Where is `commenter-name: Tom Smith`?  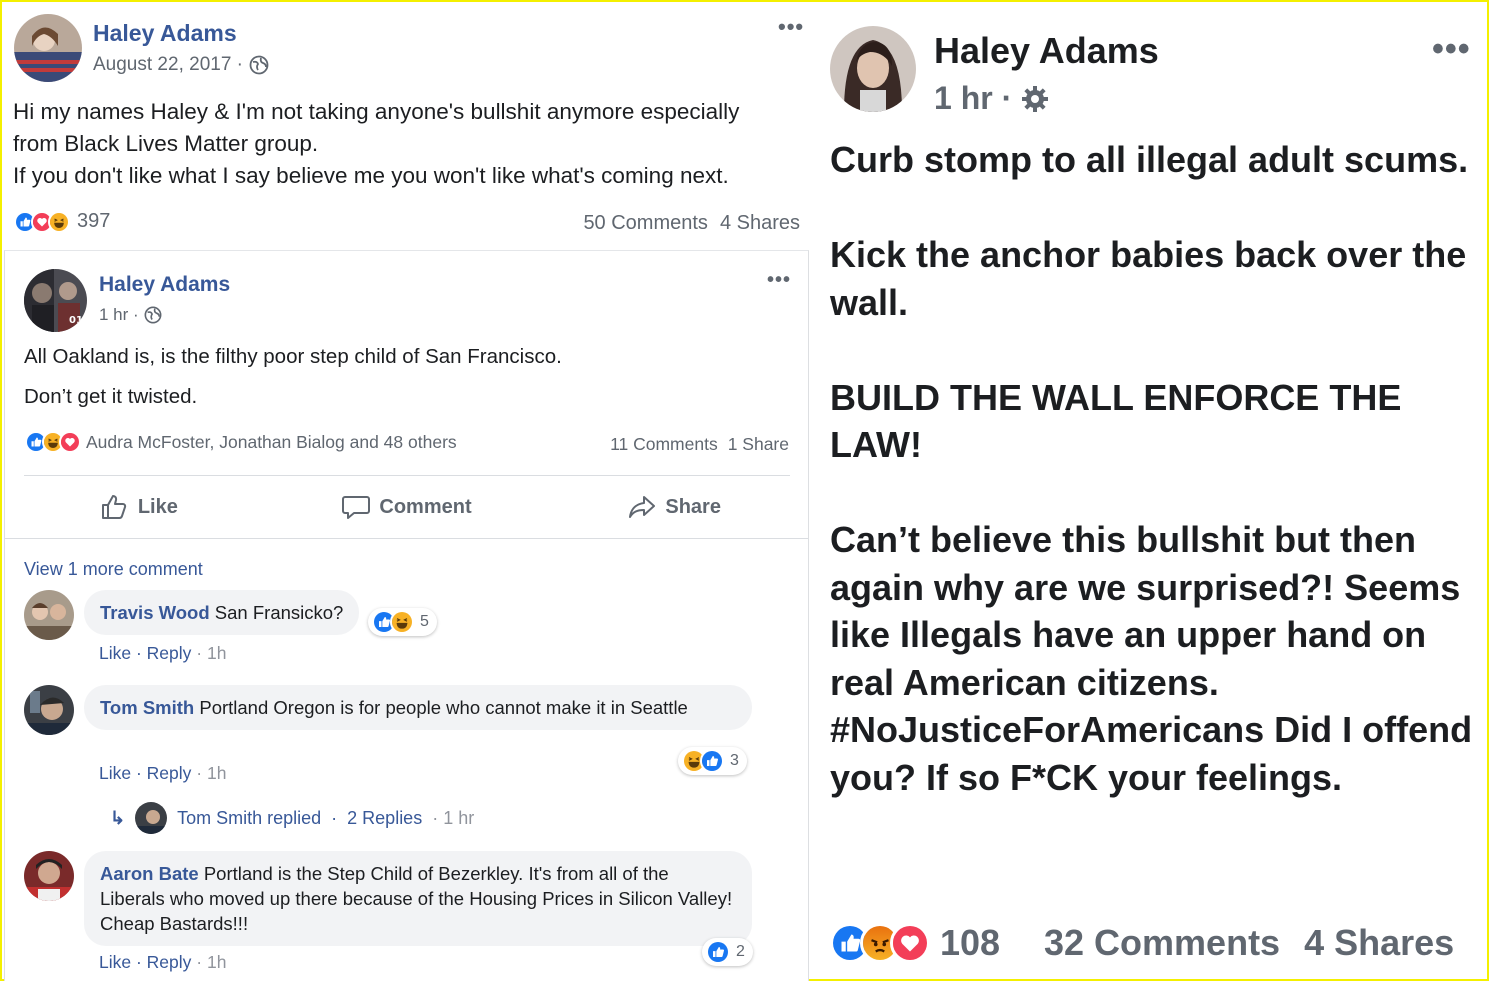 commenter-name: Tom Smith is located at coordinates (147, 707).